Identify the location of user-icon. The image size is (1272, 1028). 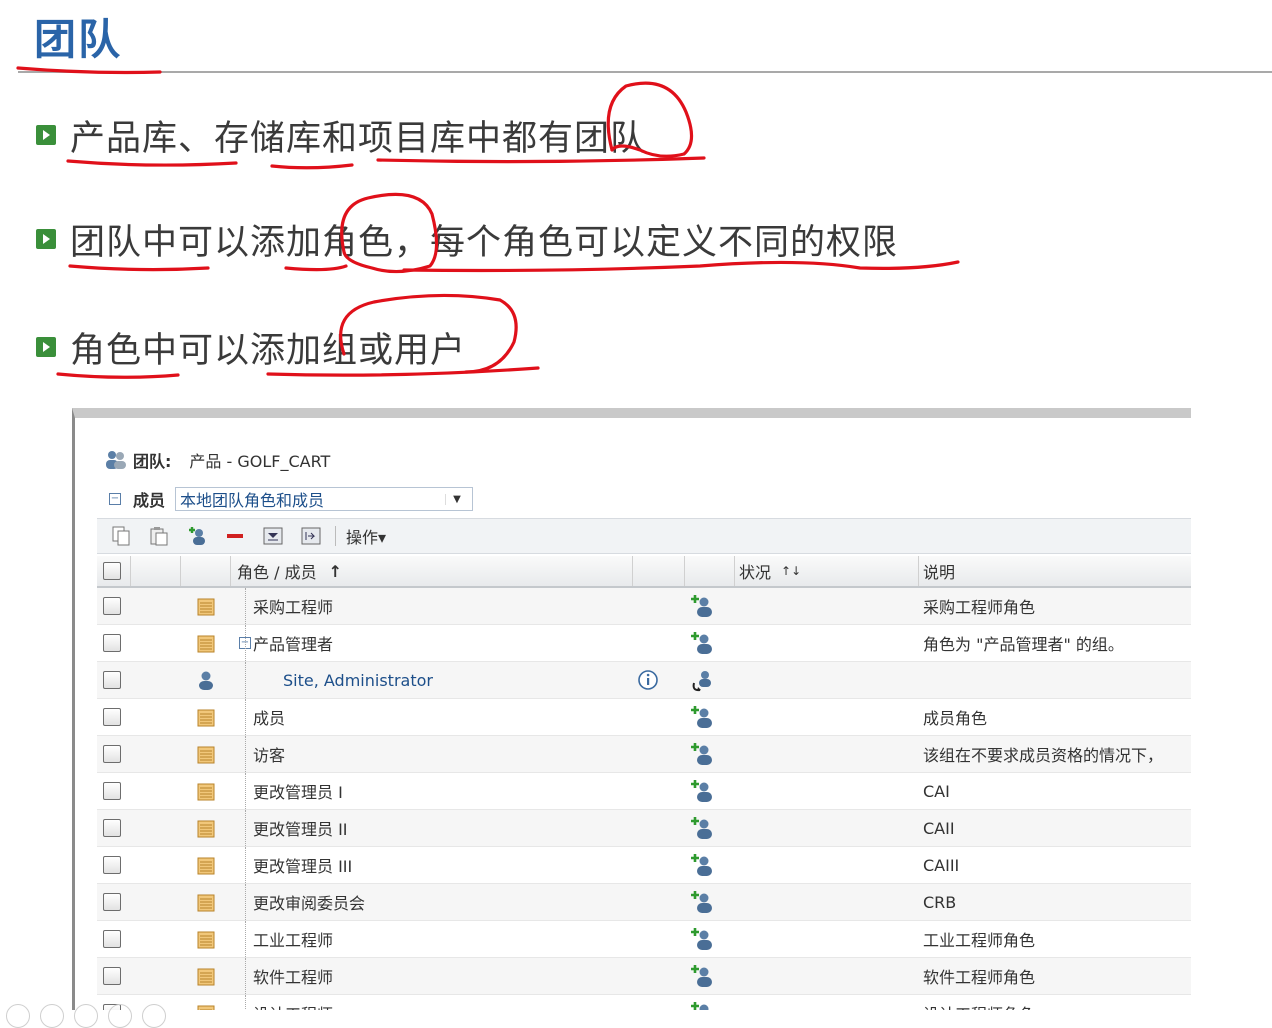
(206, 680).